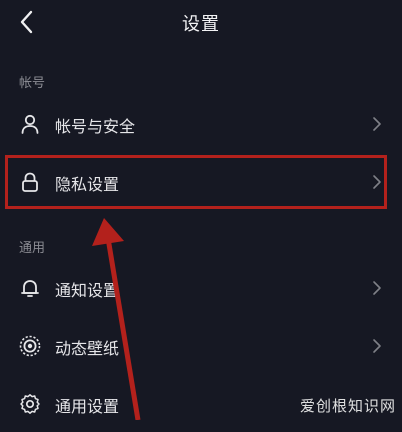 The width and height of the screenshot is (402, 432). I want to click on highlight-box, so click(196, 182).